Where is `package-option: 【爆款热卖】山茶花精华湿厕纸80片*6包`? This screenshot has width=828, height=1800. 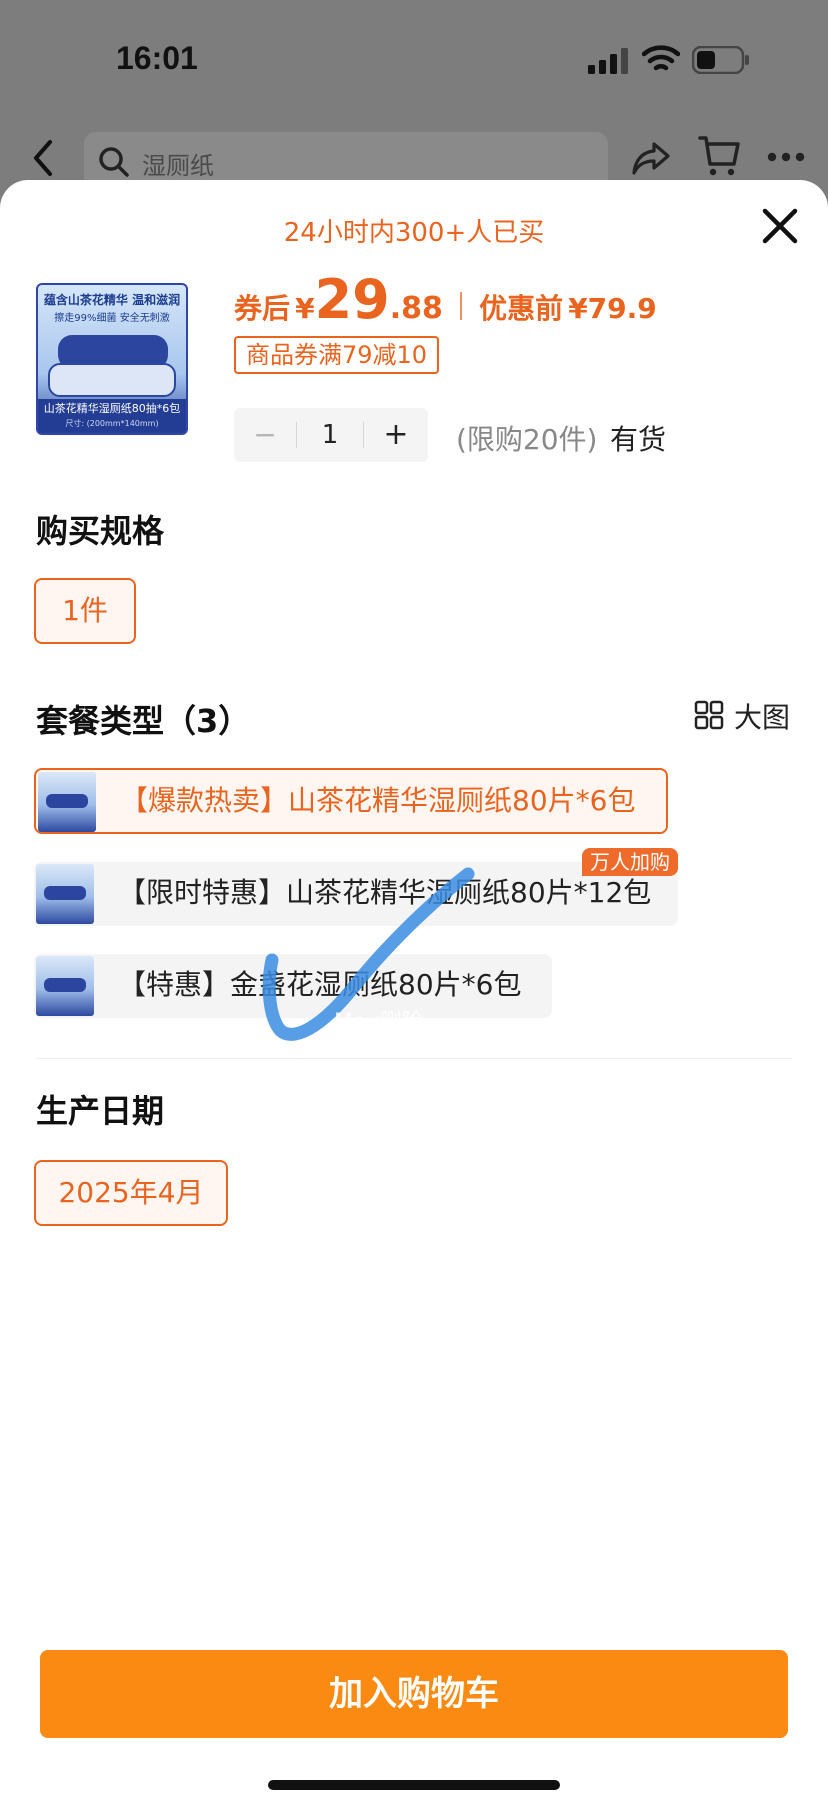 package-option: 【爆款热卖】山茶花精华湿厕纸80片*6包 is located at coordinates (351, 801).